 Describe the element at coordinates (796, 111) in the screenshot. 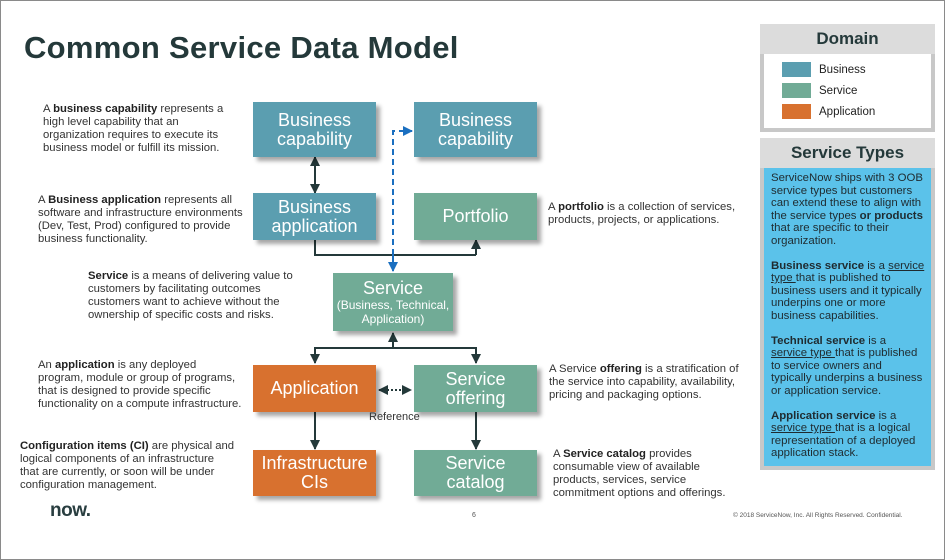

I see `swatch-application` at that location.